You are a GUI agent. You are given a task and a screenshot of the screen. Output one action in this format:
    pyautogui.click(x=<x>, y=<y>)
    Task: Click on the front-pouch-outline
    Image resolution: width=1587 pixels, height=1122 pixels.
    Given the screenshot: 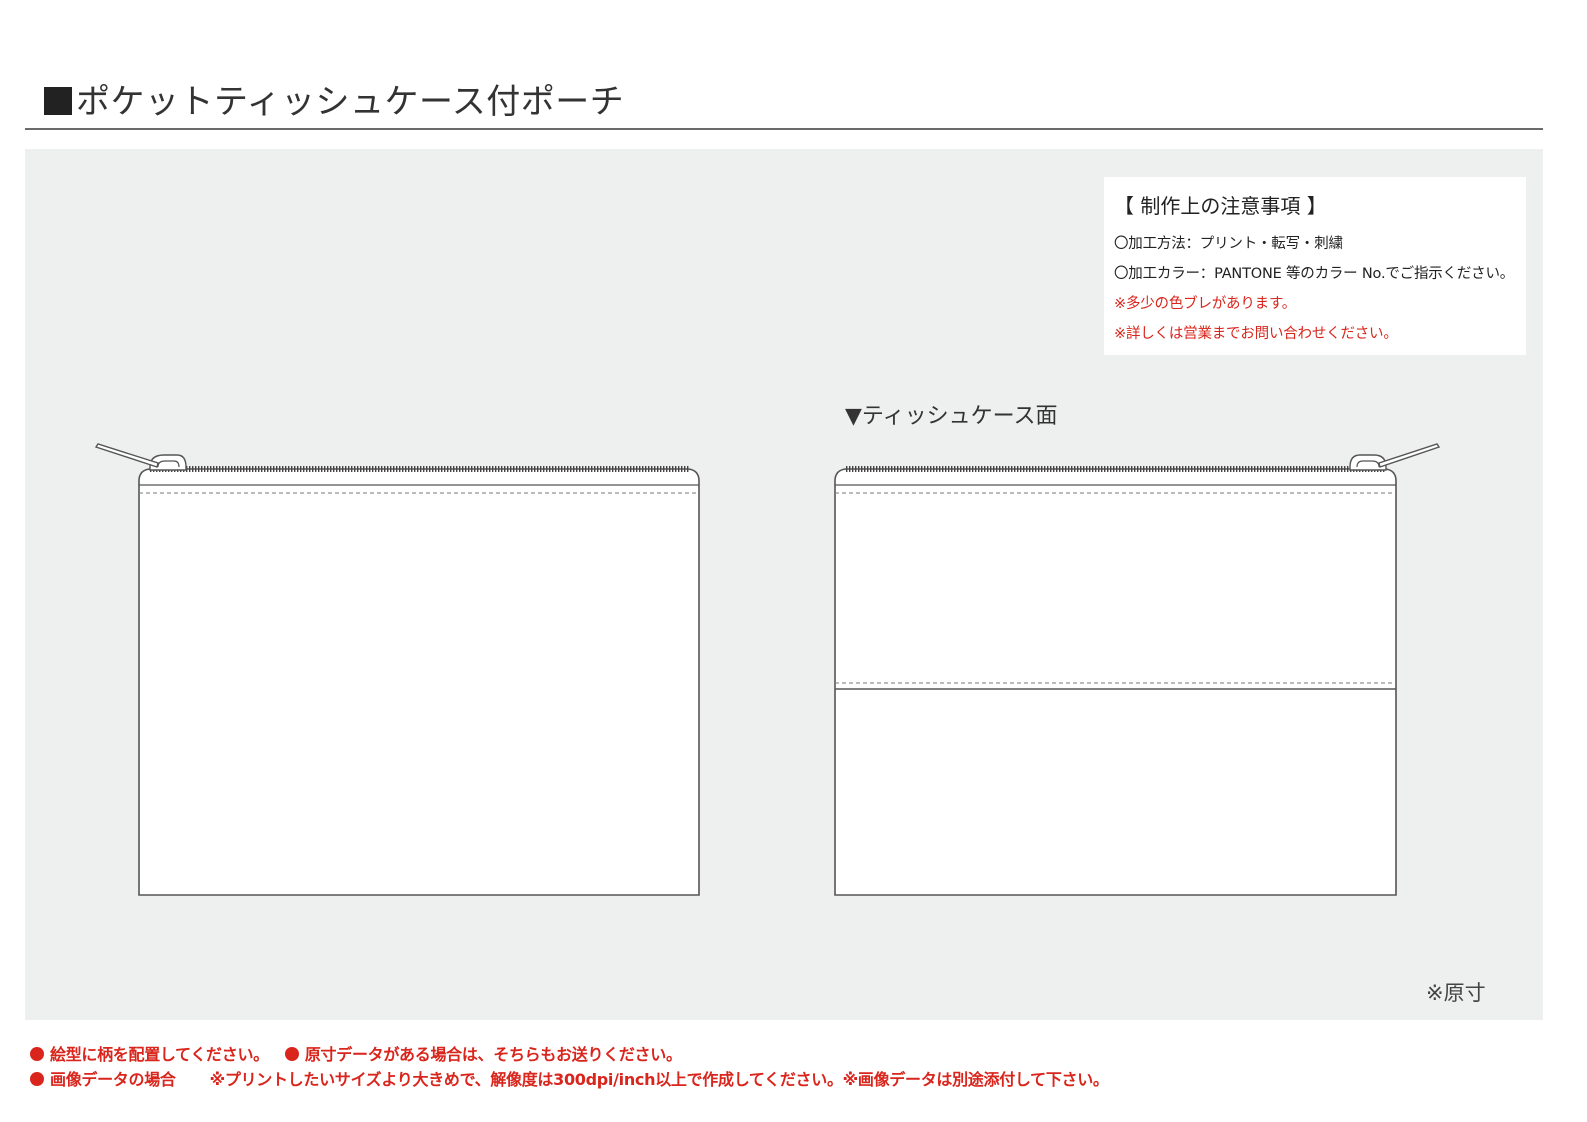 What is the action you would take?
    pyautogui.click(x=419, y=681)
    